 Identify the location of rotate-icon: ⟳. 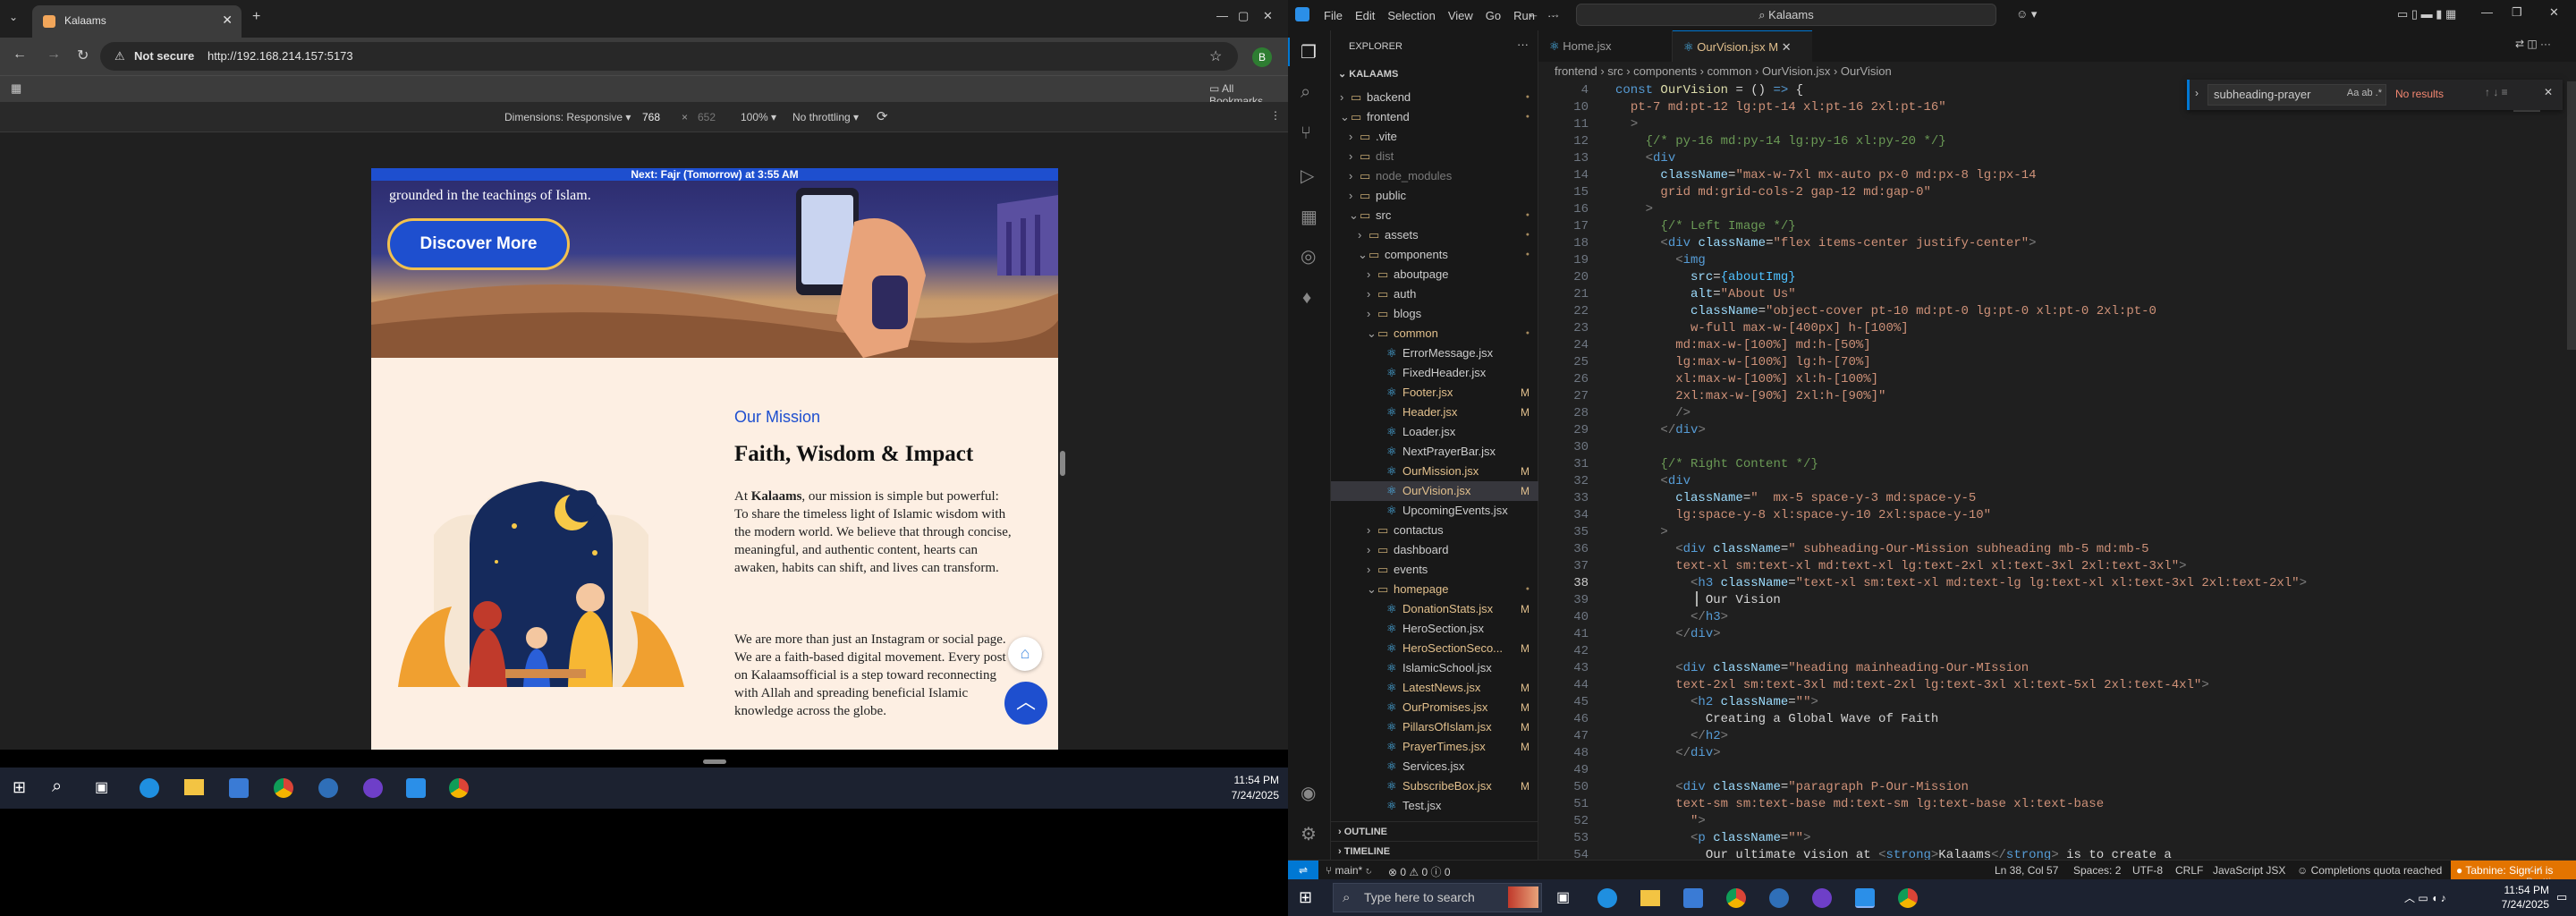
(882, 116).